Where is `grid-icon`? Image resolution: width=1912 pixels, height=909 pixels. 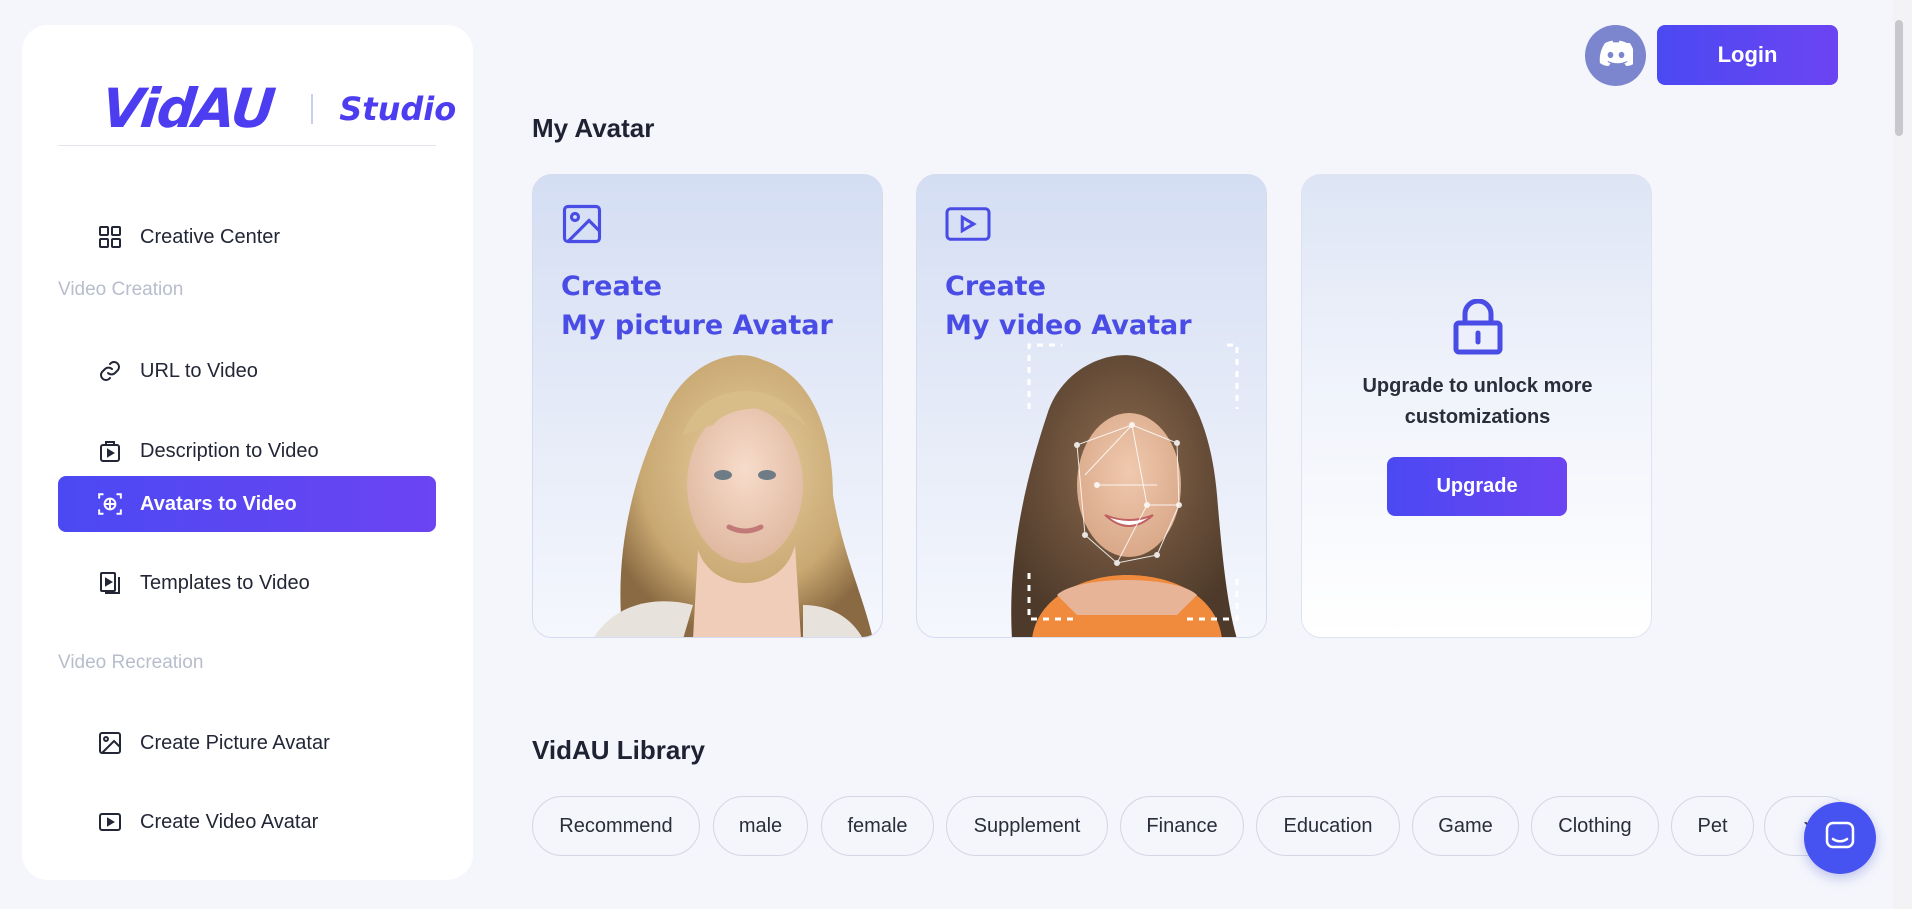 grid-icon is located at coordinates (110, 237).